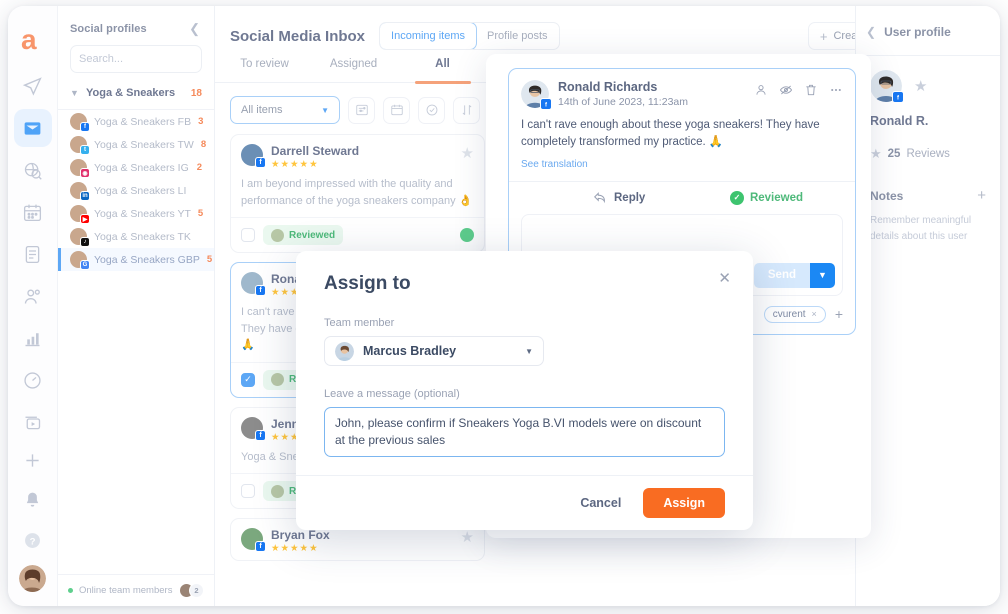  Describe the element at coordinates (682, 166) in the screenshot. I see `see-translation-link: See translation` at that location.